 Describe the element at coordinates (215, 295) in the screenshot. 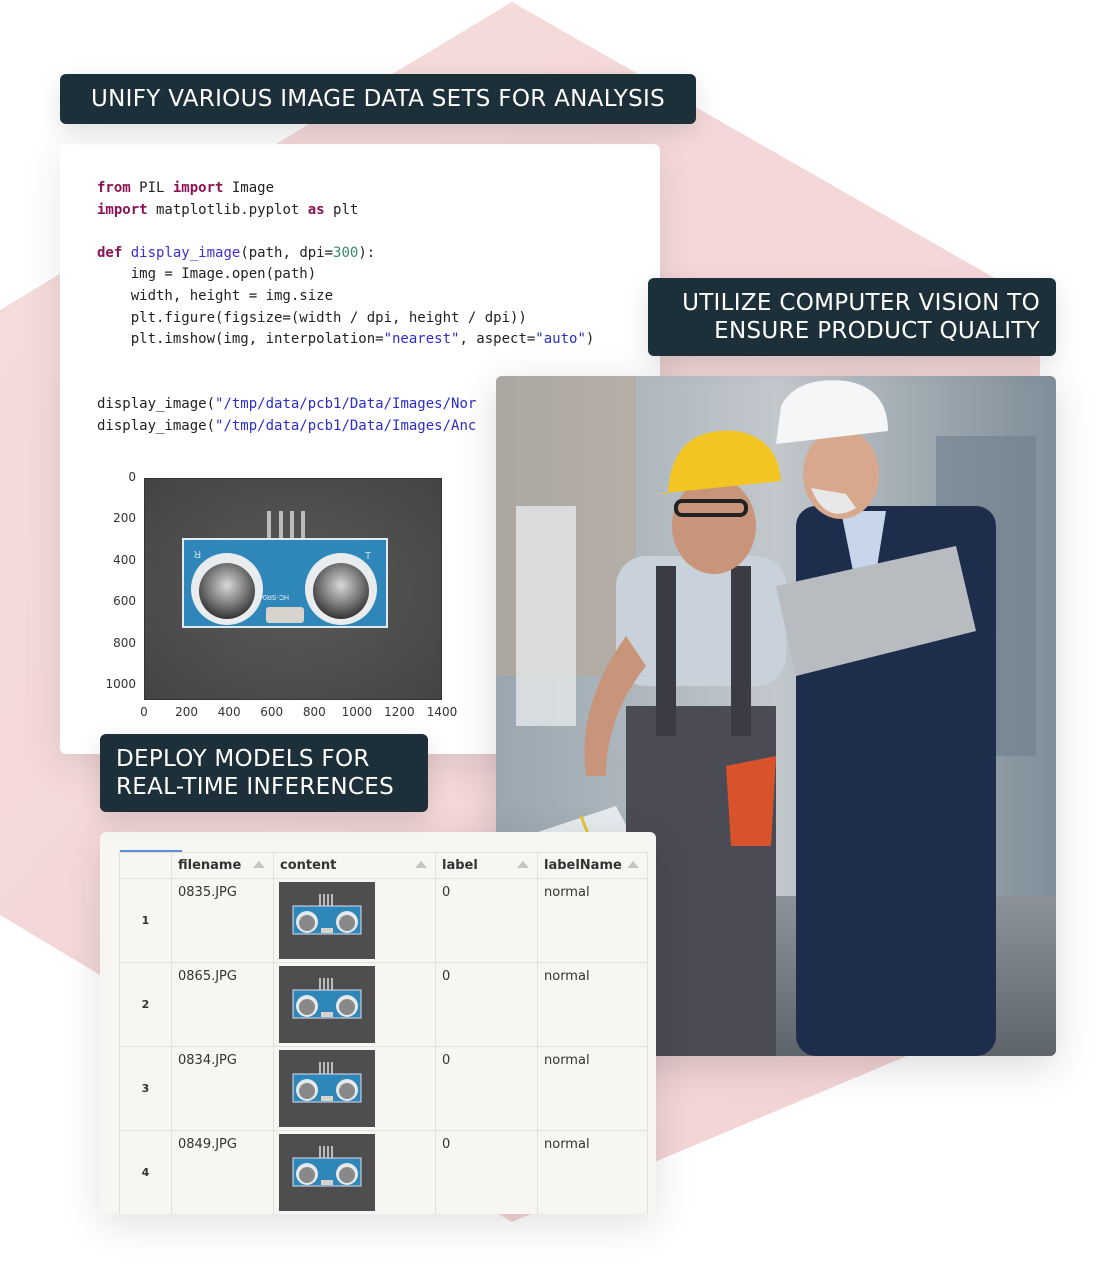

I see `code-token: width, height = img.size` at that location.